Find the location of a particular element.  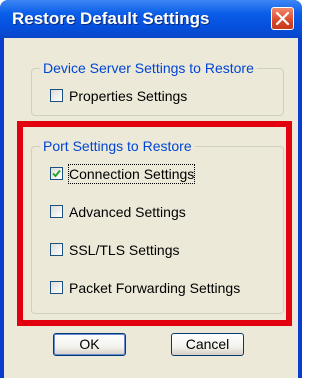

properties-settings-label: Properties Settings is located at coordinates (128, 96).